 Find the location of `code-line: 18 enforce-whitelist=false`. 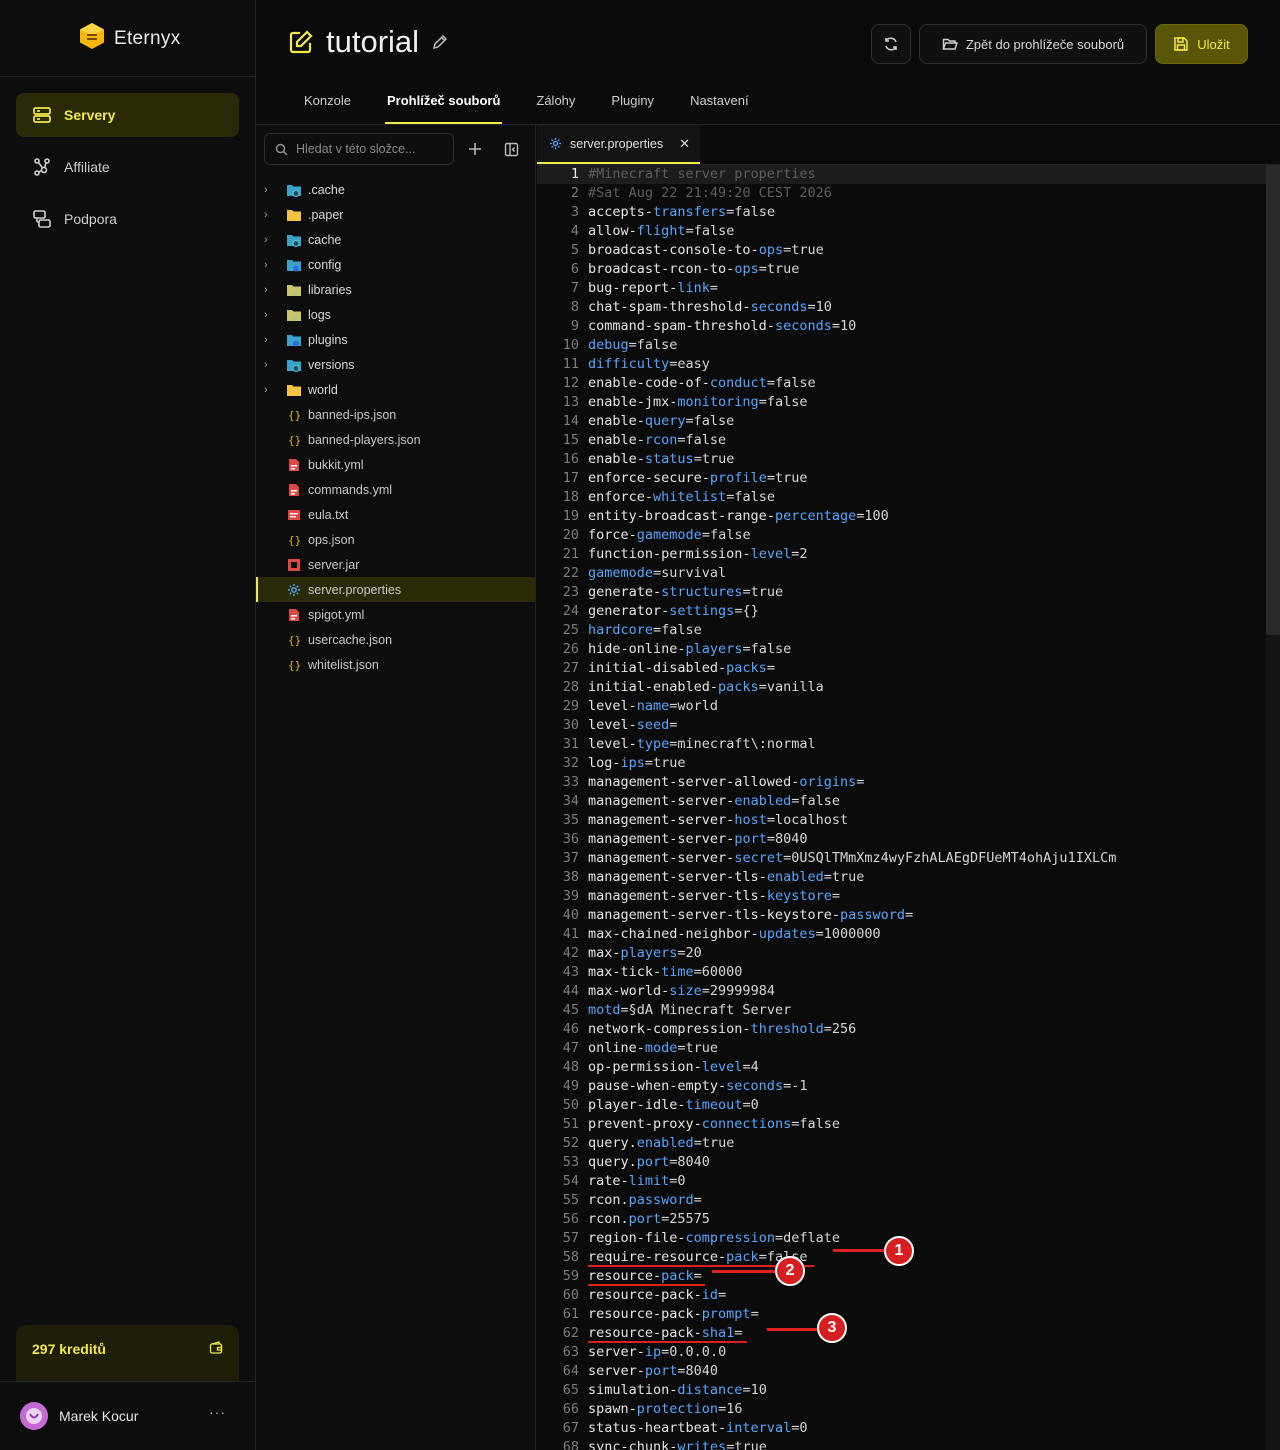

code-line: 18 enforce-whitelist=false is located at coordinates (901, 497).